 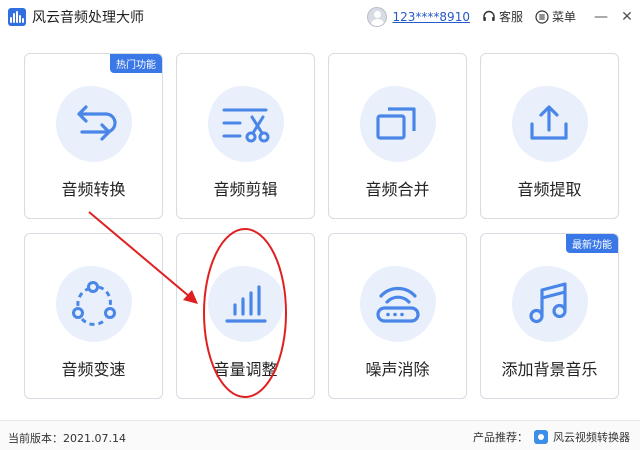 I want to click on card-label: 添加背景音乐, so click(x=549, y=369).